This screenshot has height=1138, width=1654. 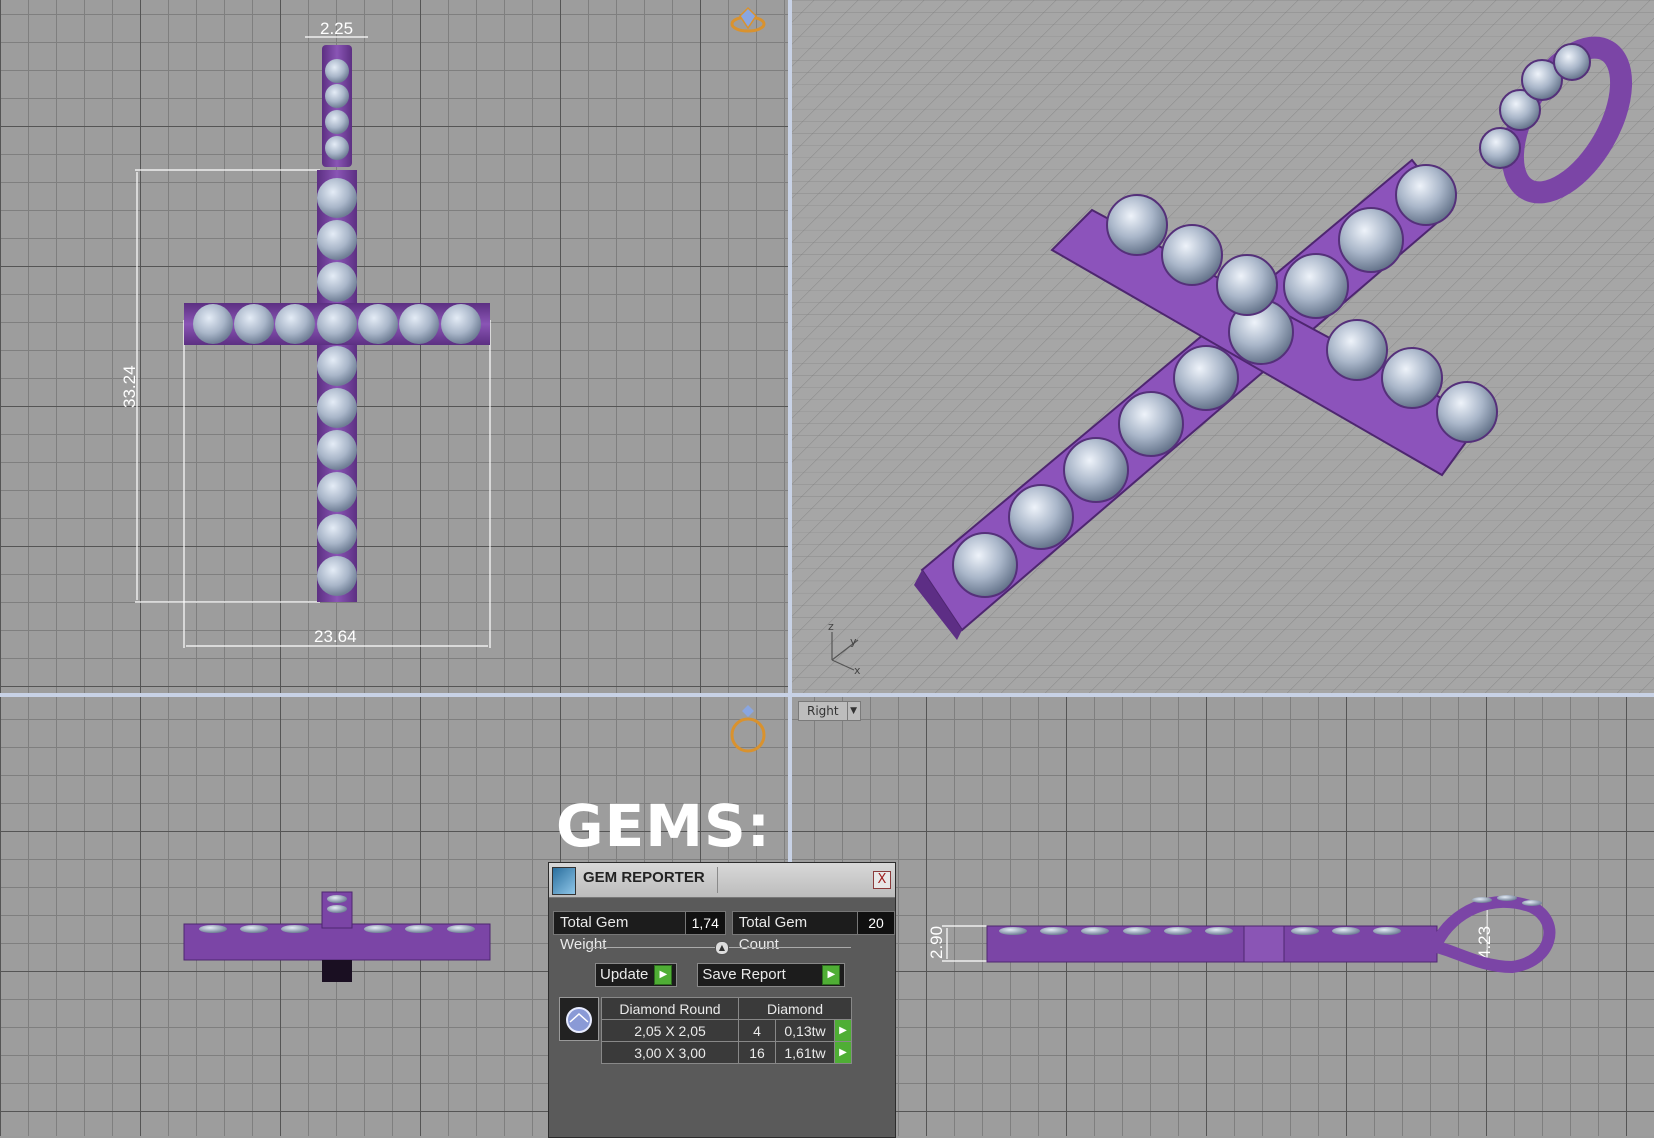 What do you see at coordinates (876, 923) in the screenshot?
I see `total-gem-count-value: 20` at bounding box center [876, 923].